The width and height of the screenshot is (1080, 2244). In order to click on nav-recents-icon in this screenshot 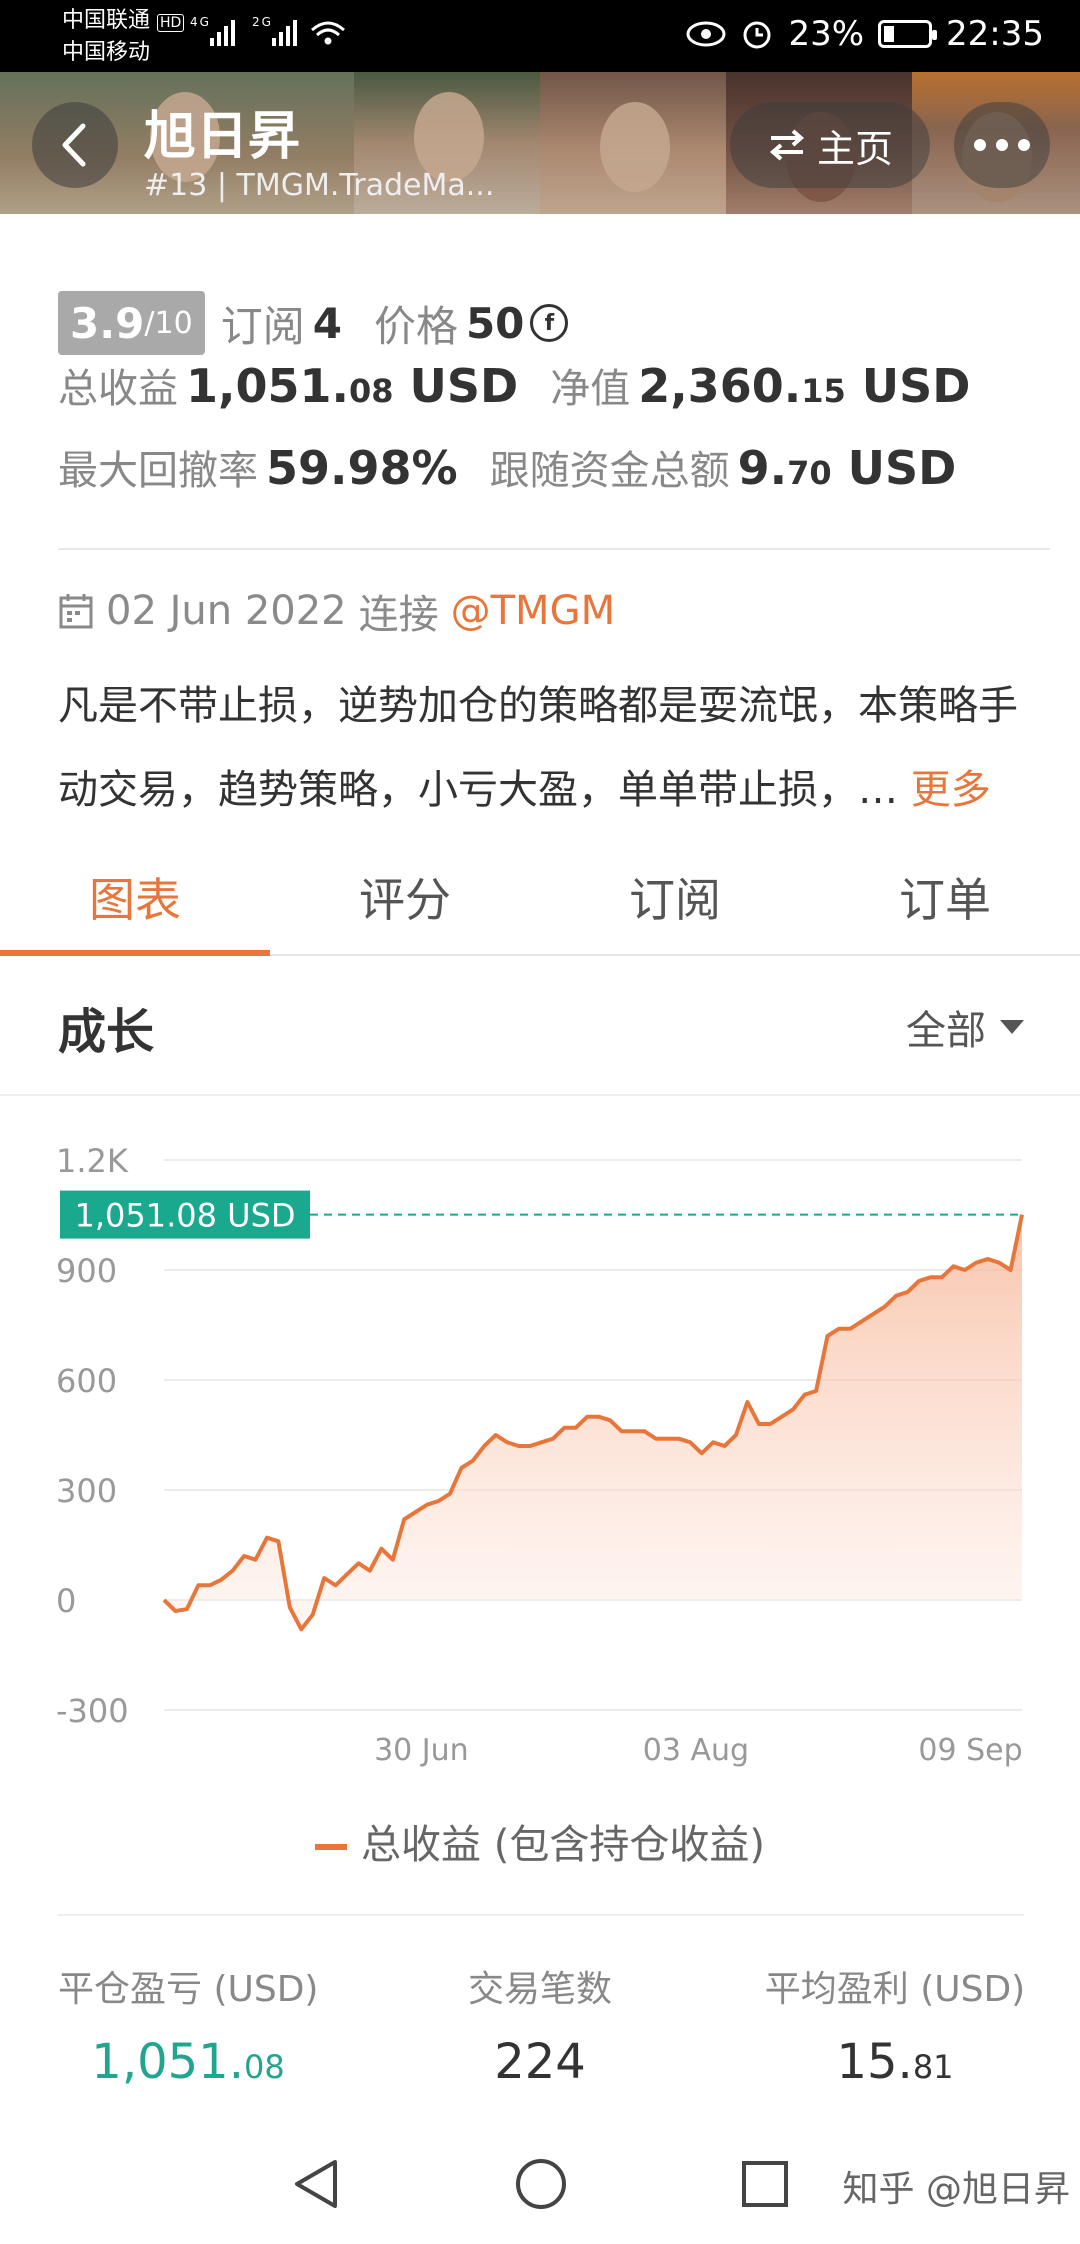, I will do `click(765, 2184)`.